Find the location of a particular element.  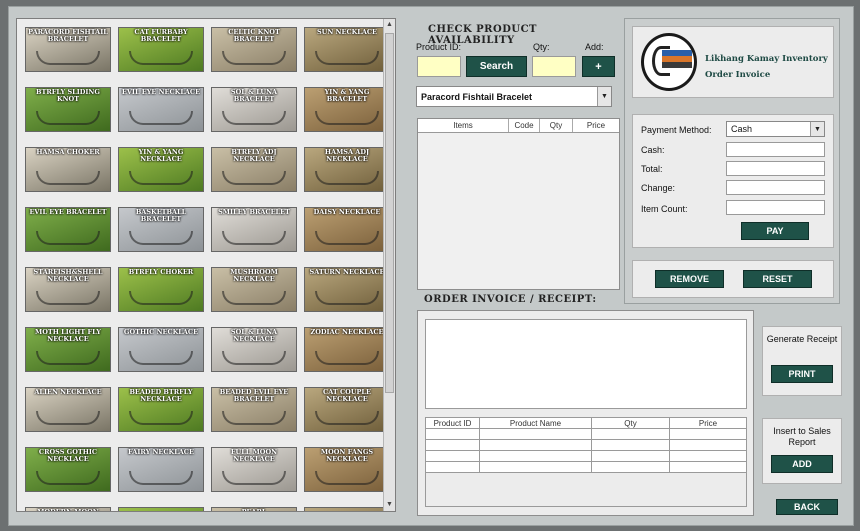

product-tile-label: YIN & YANG BRACELET is located at coordinates (347, 95).